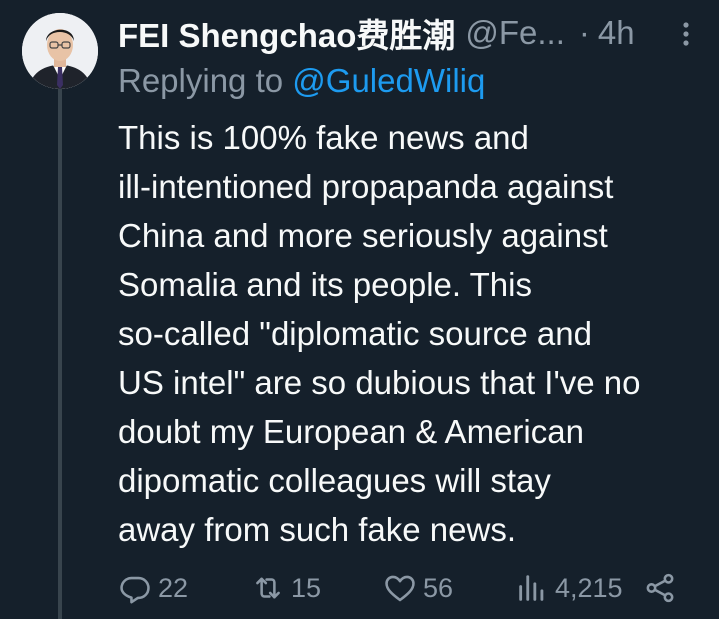 Image resolution: width=719 pixels, height=619 pixels. I want to click on tweet-actions-bar: 22 15 56 4,215, so click(403, 588).